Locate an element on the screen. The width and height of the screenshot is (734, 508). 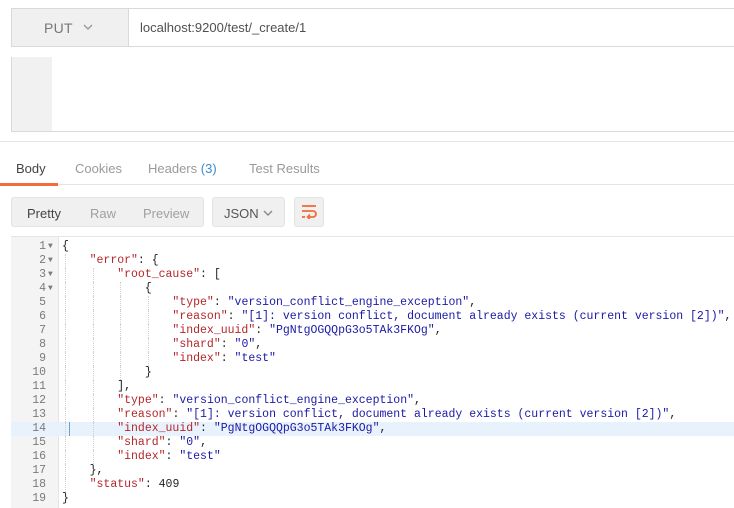
tab-body: Body is located at coordinates (31, 168).